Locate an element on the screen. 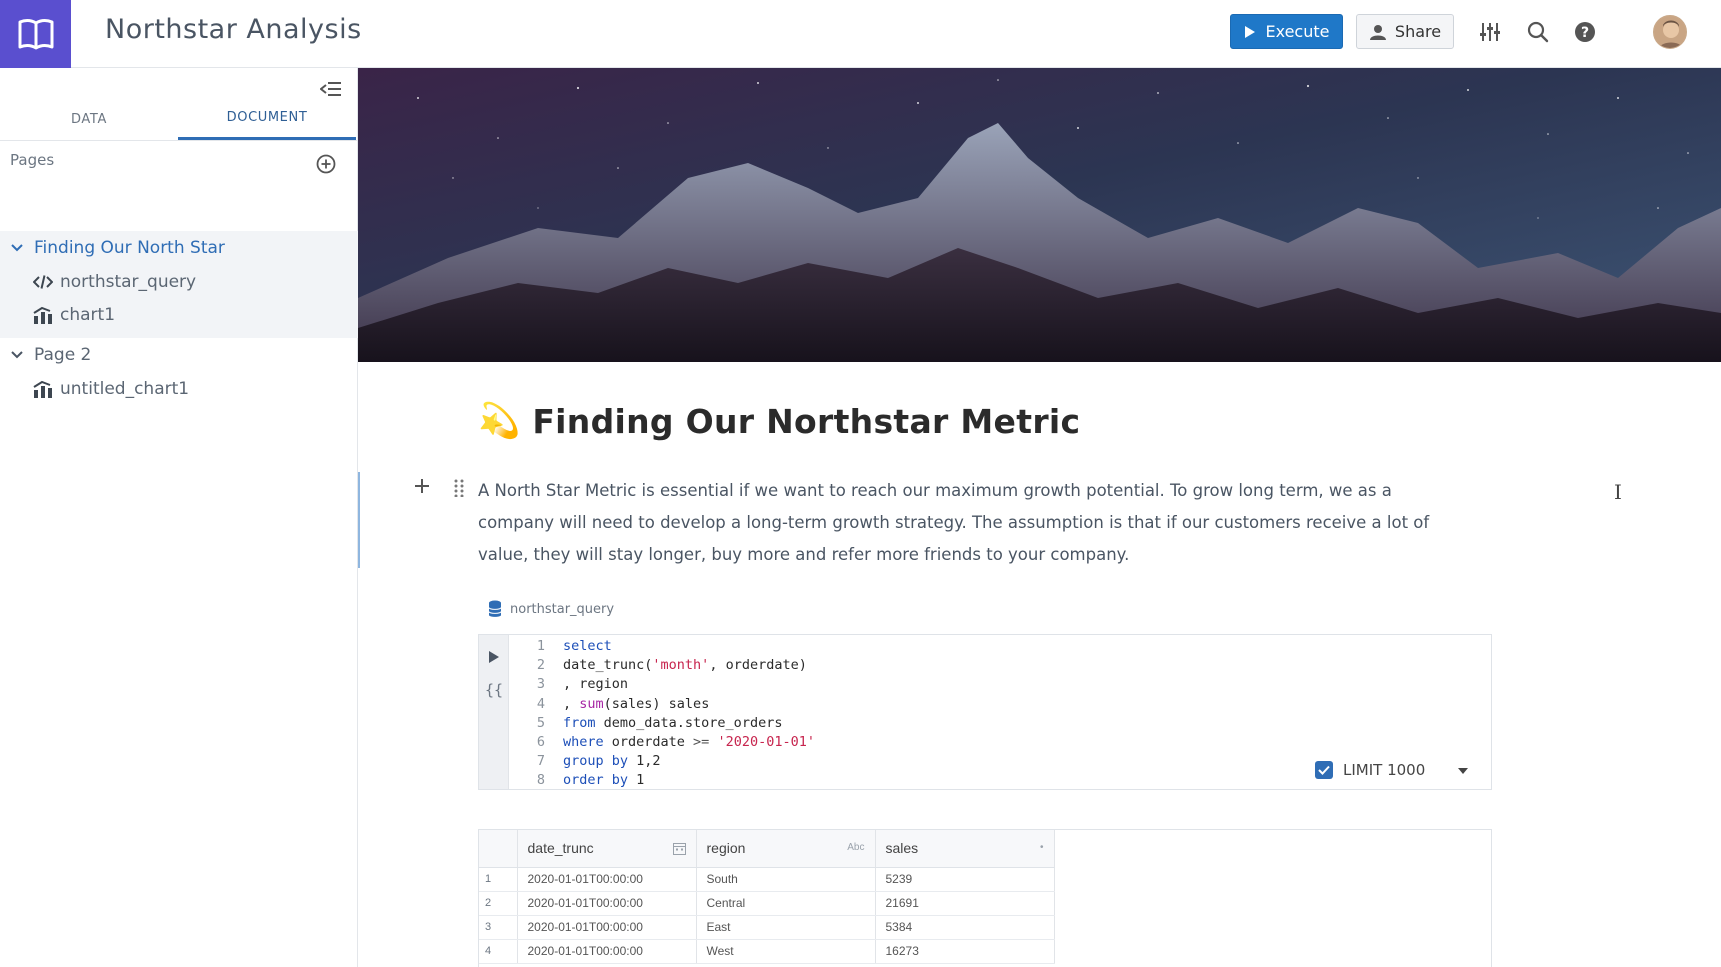 Image resolution: width=1721 pixels, height=967 pixels. code-line: 3, region is located at coordinates (582, 684).